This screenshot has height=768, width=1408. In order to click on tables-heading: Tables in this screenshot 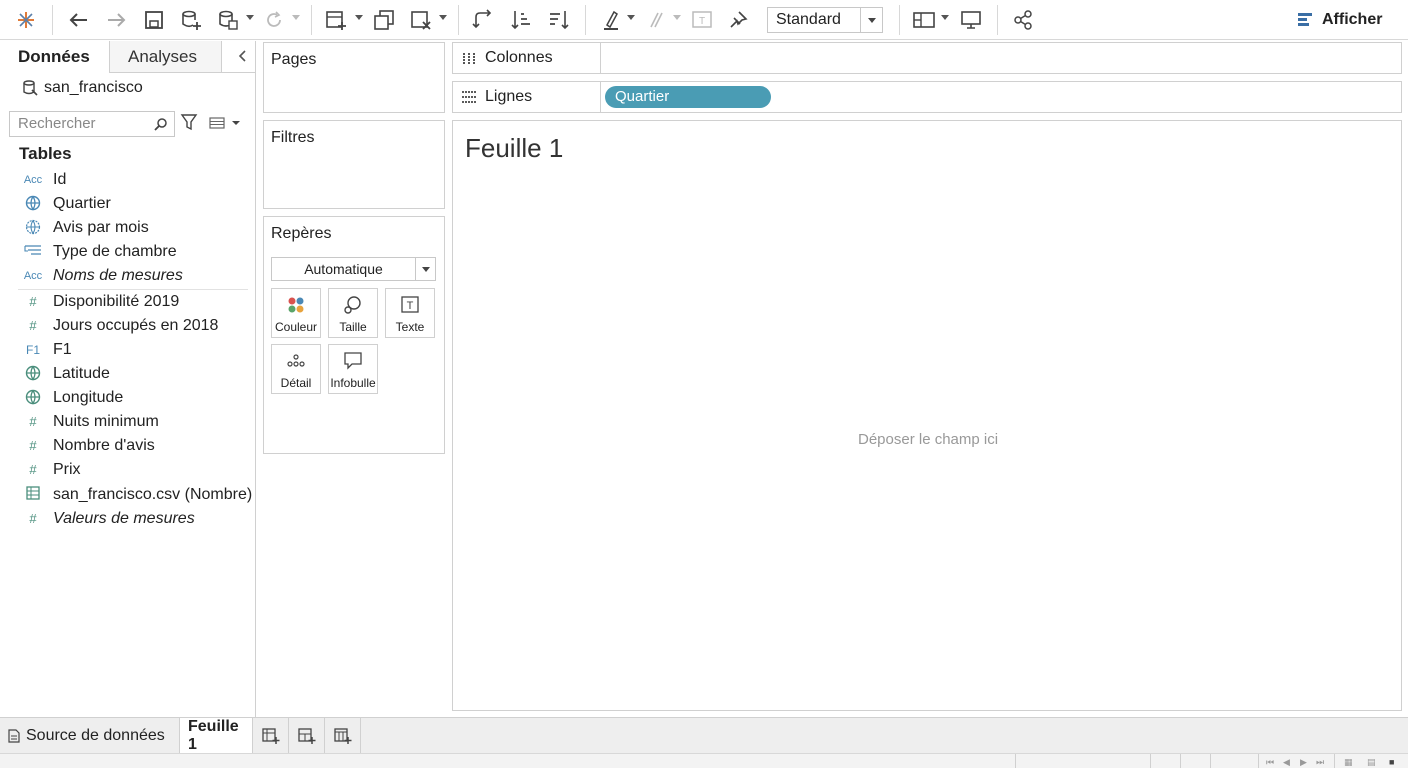, I will do `click(45, 153)`.